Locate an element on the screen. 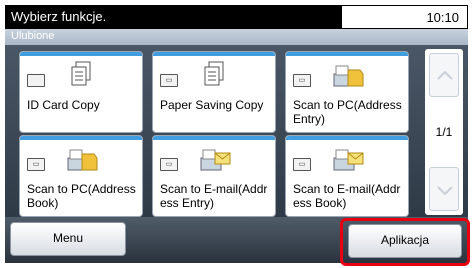  tile-scan-to-email-address-entry: ▭ Scan to E-mail(Address Entry) is located at coordinates (214, 176).